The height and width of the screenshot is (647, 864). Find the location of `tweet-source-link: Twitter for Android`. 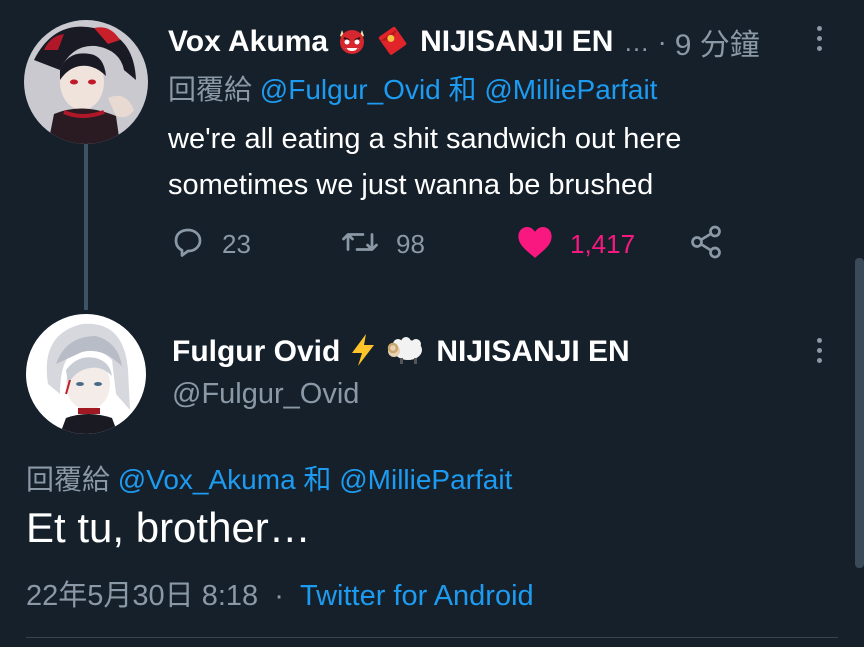

tweet-source-link: Twitter for Android is located at coordinates (417, 596).